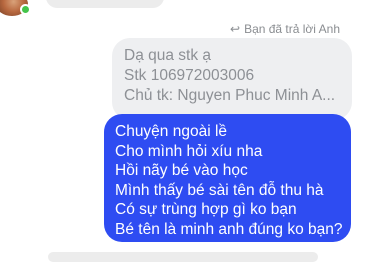 Image resolution: width=374 pixels, height=262 pixels. What do you see at coordinates (105, 4) in the screenshot?
I see `previous-message-bubble` at bounding box center [105, 4].